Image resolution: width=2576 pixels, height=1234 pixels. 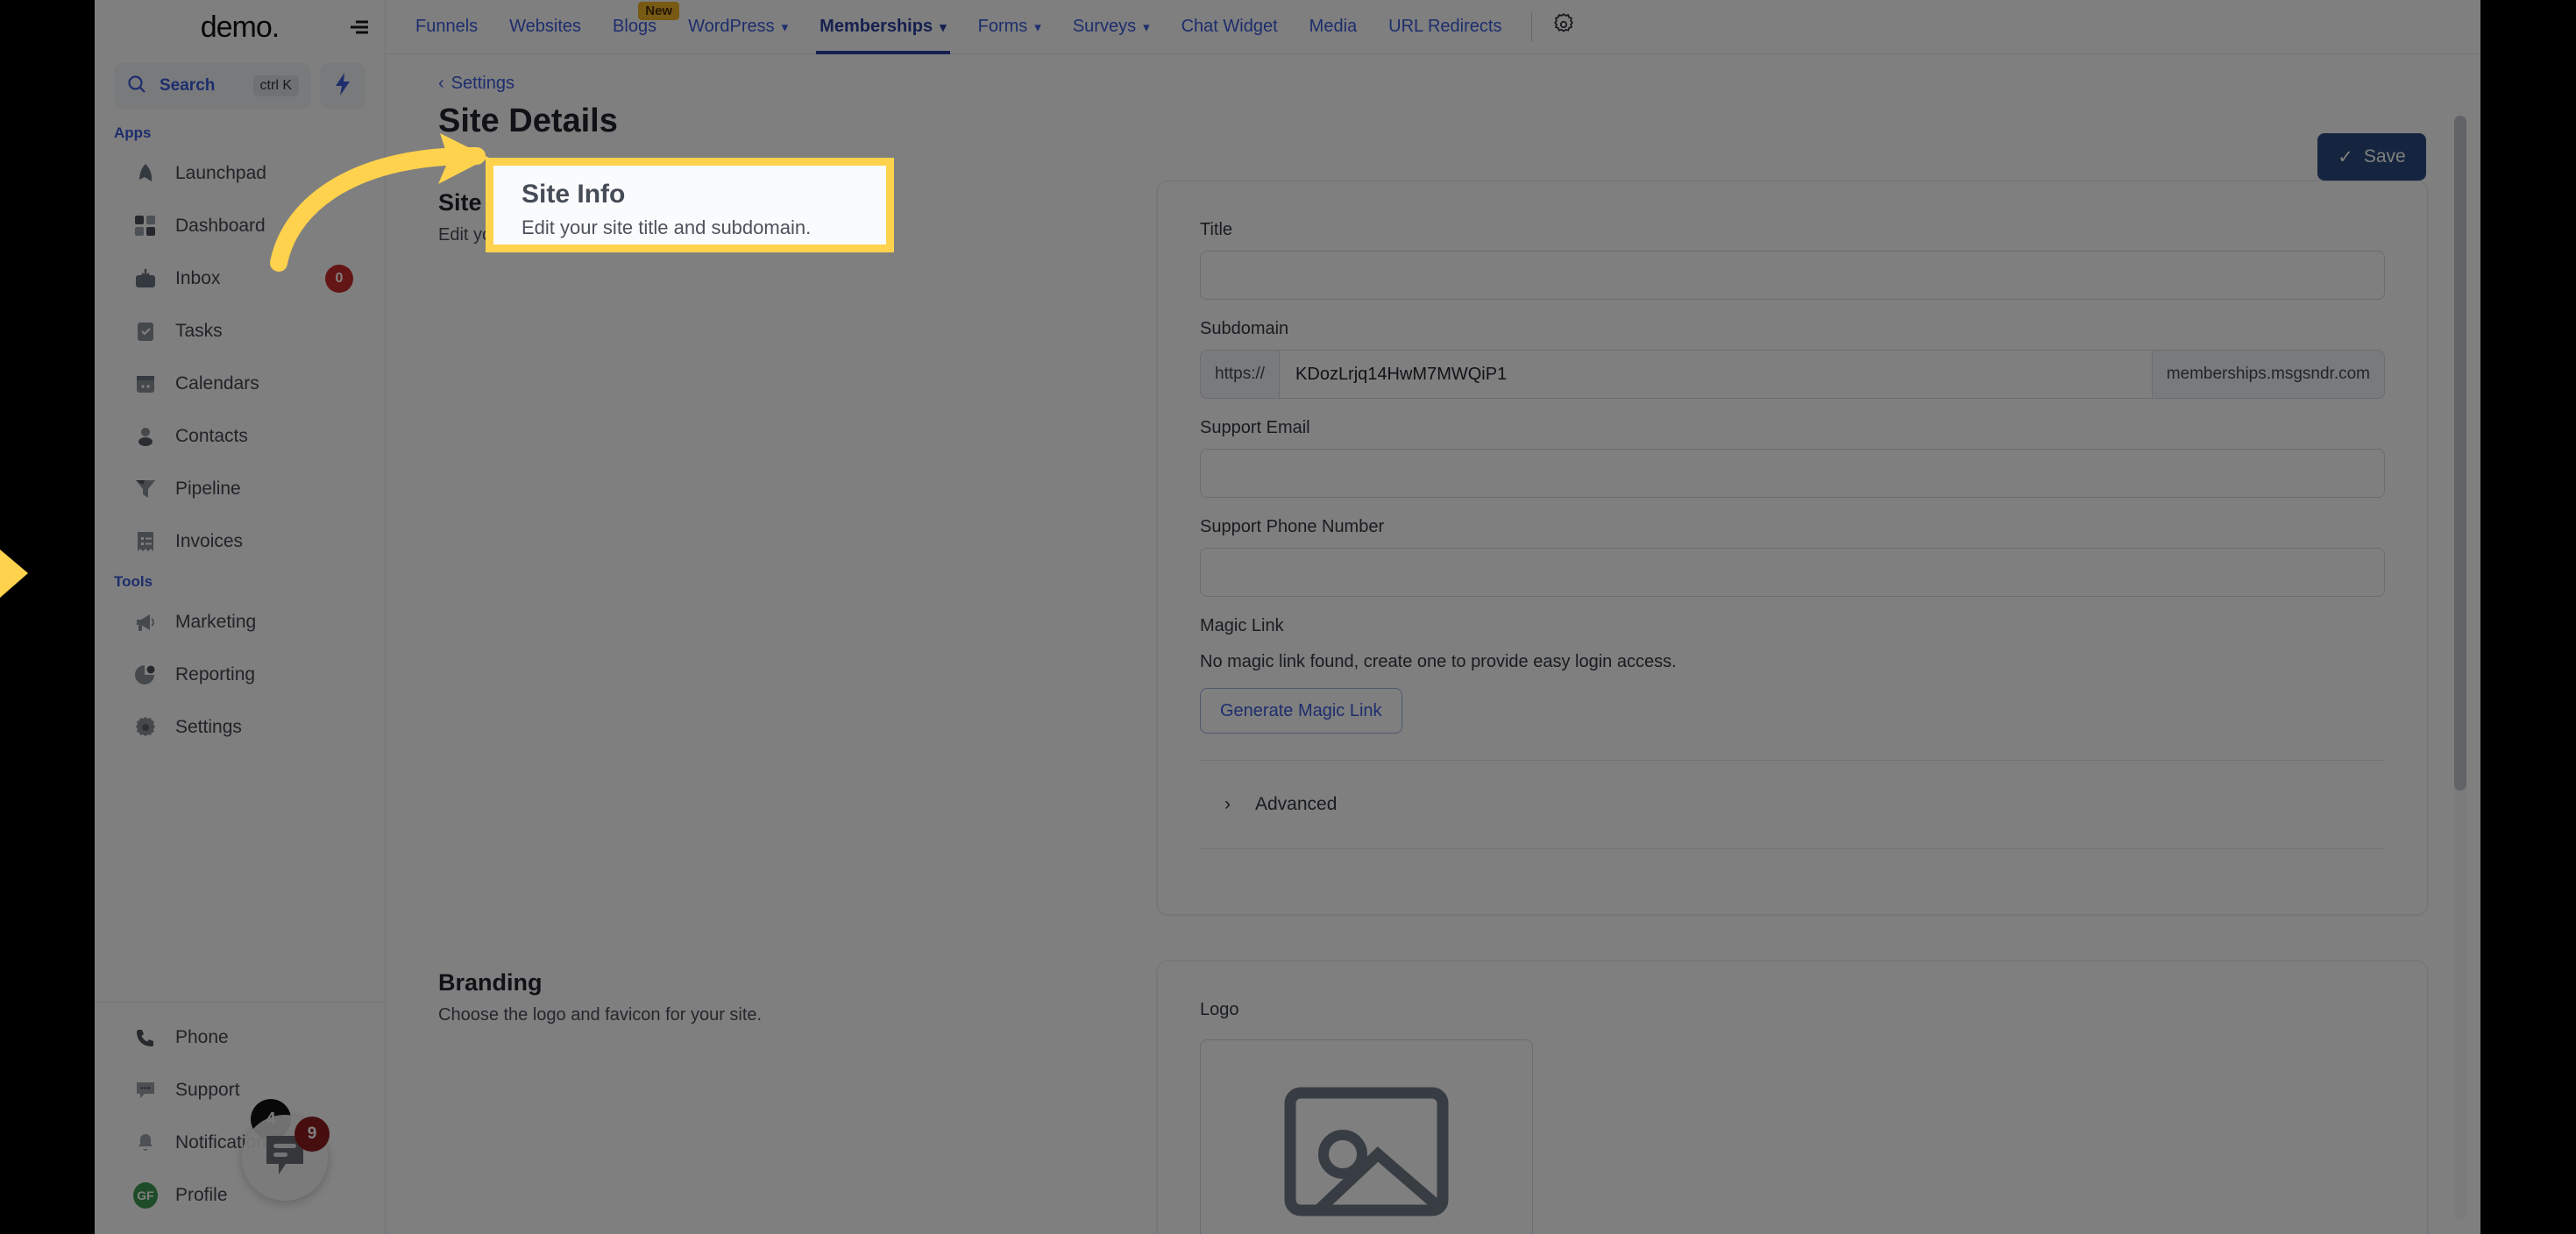 I want to click on support-email-input, so click(x=1792, y=474).